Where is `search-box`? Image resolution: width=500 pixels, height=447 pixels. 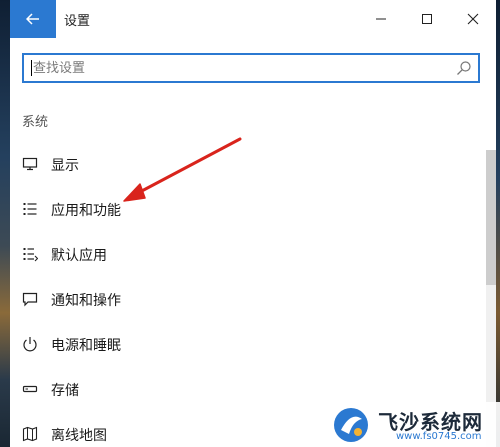 search-box is located at coordinates (251, 68).